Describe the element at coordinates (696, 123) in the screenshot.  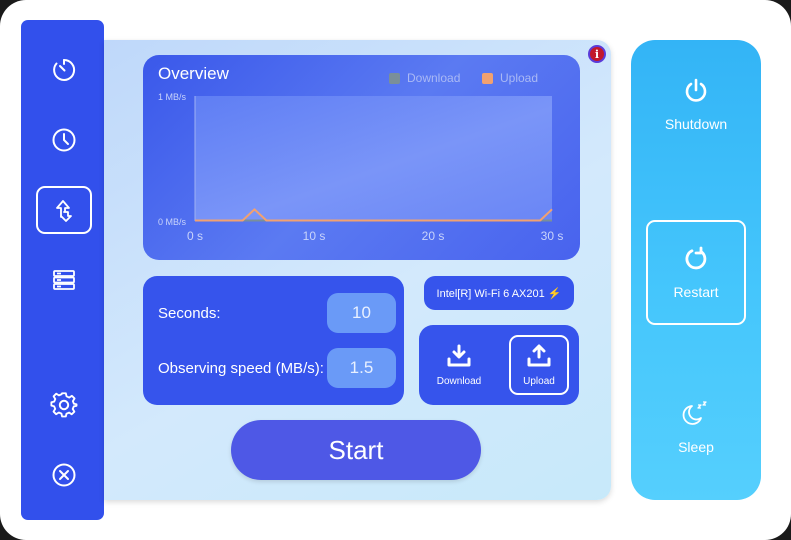
I see `shutdown-label: Shutdown` at that location.